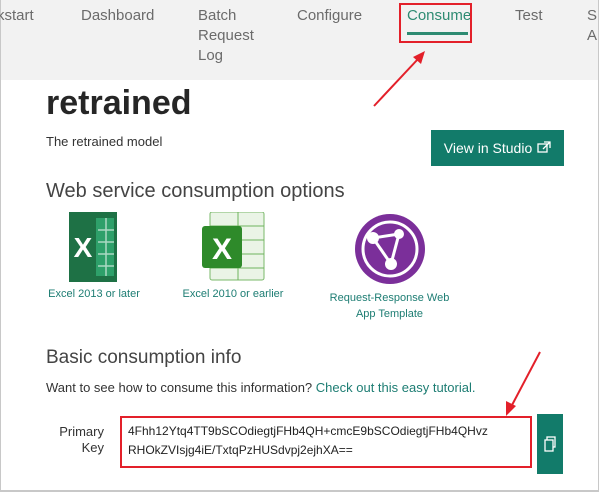 This screenshot has width=599, height=492. Describe the element at coordinates (544, 148) in the screenshot. I see `external-link-icon` at that location.